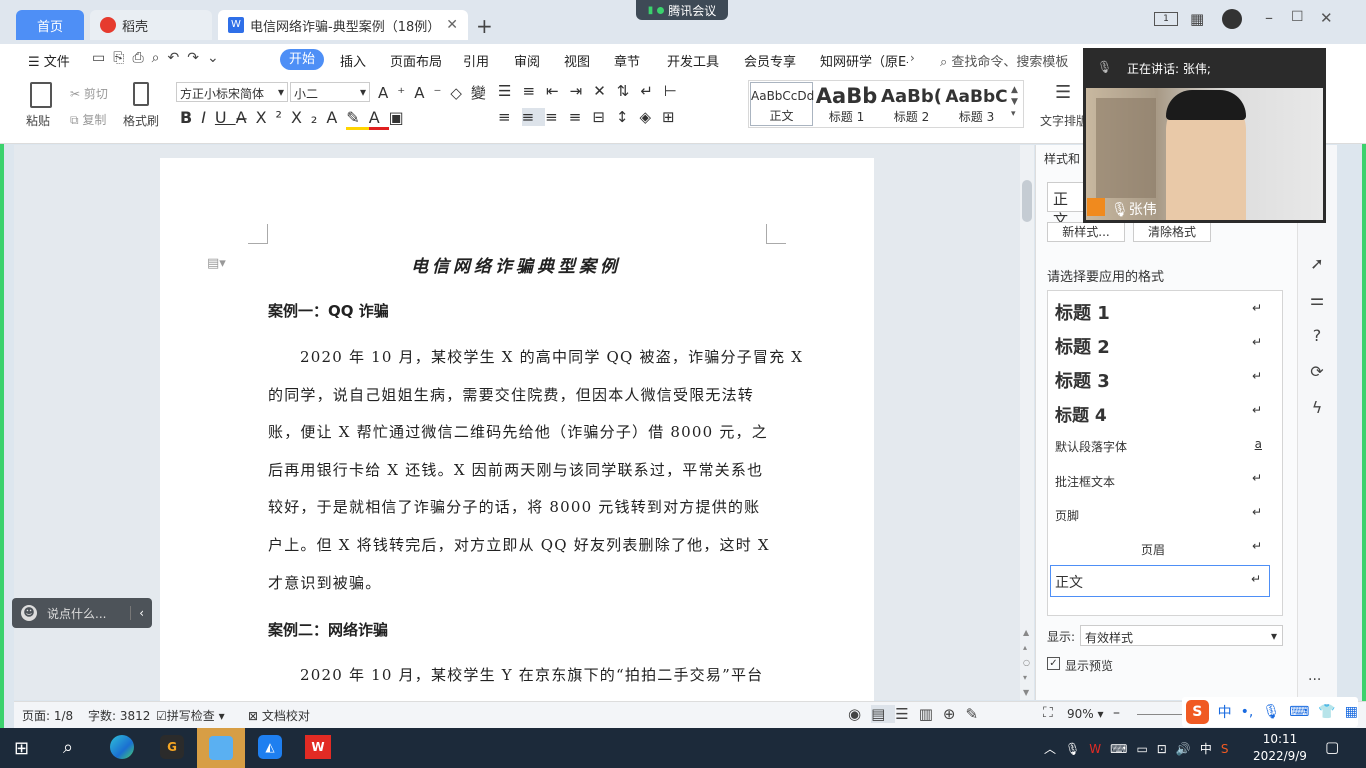 The height and width of the screenshot is (768, 1366). What do you see at coordinates (302, 59) in the screenshot?
I see `tab-start: 开始` at bounding box center [302, 59].